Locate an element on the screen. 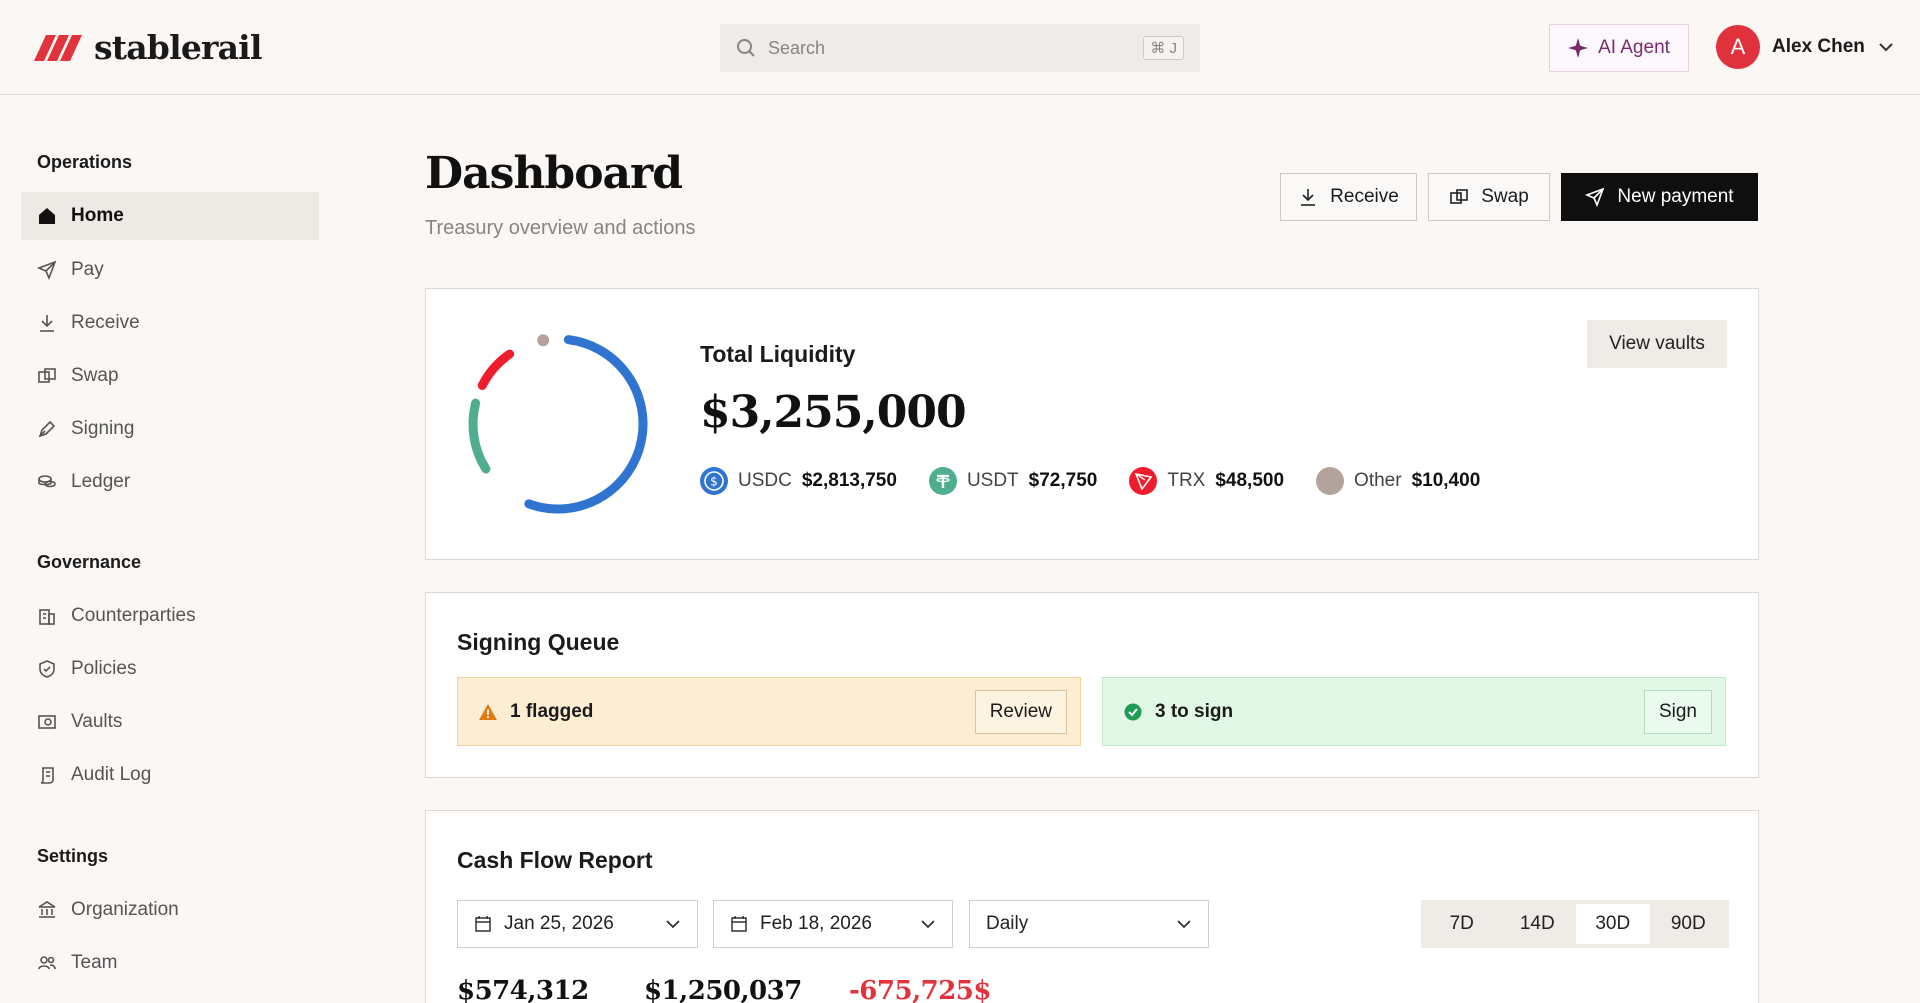 Image resolution: width=1920 pixels, height=1003 pixels. logo: stablerail is located at coordinates (148, 47).